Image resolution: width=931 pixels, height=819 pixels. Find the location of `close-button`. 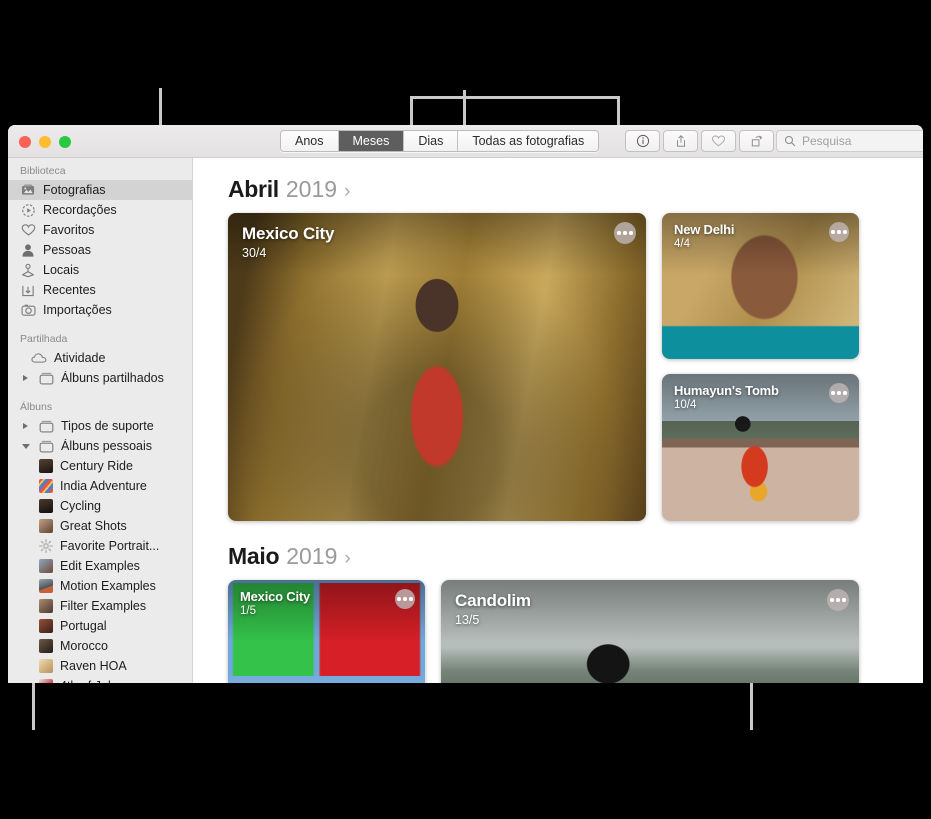

close-button is located at coordinates (25, 142).